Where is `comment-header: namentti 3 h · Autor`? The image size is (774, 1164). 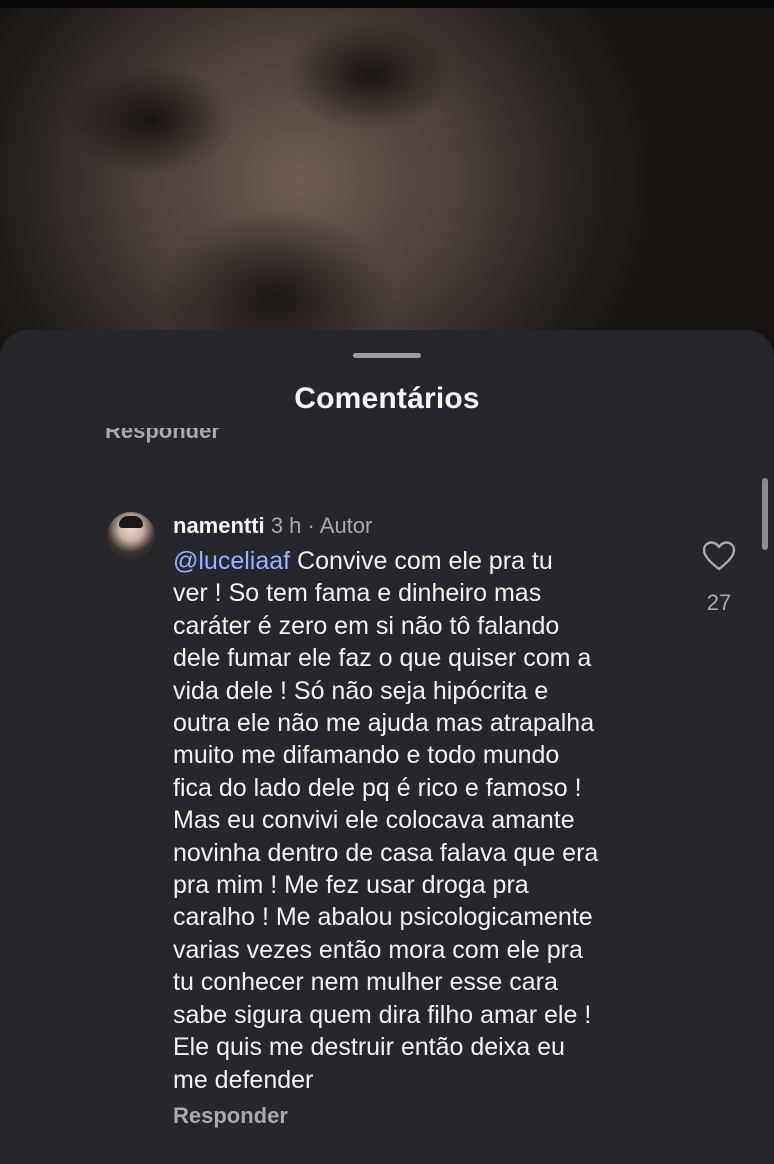 comment-header: namentti 3 h · Autor is located at coordinates (272, 526).